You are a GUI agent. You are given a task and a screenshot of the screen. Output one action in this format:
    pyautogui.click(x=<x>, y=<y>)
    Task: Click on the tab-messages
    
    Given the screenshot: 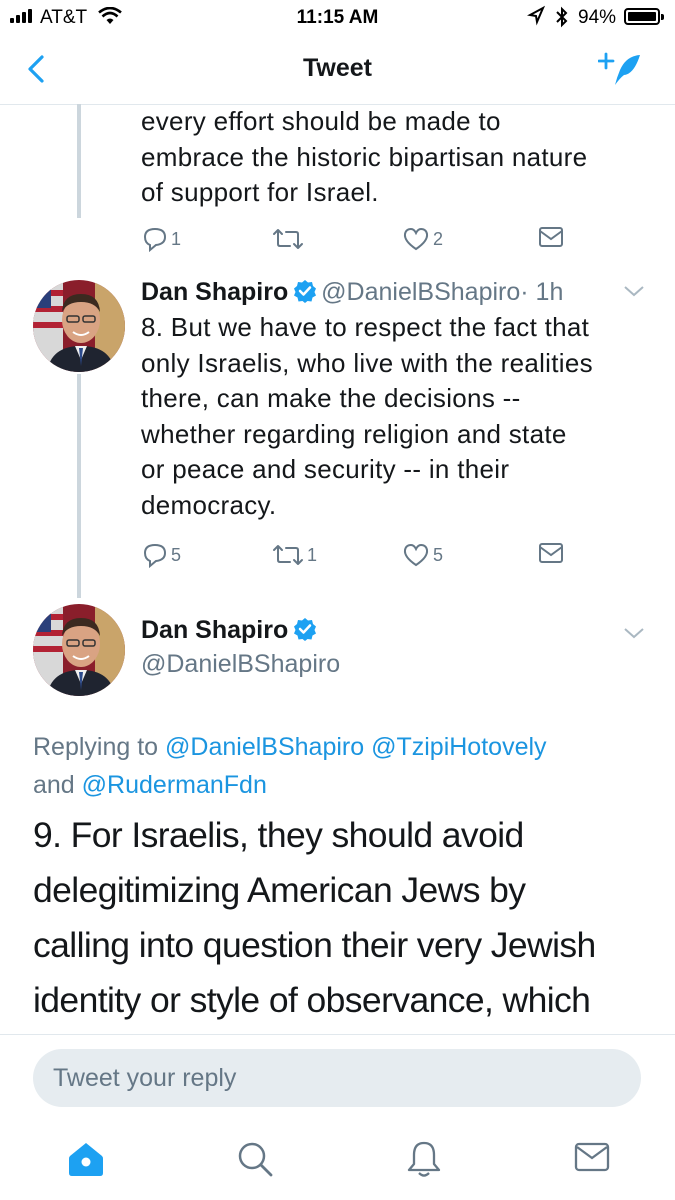 What is the action you would take?
    pyautogui.click(x=592, y=1159)
    